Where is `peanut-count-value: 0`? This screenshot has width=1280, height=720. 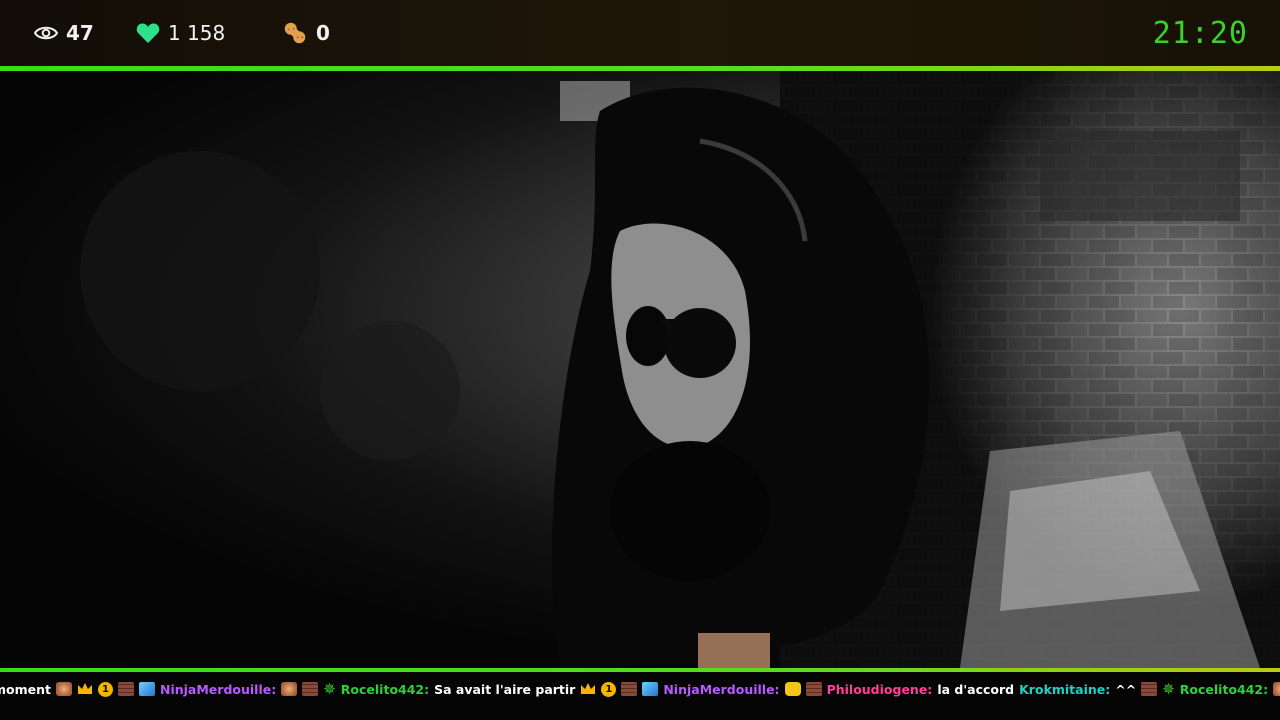 peanut-count-value: 0 is located at coordinates (323, 33).